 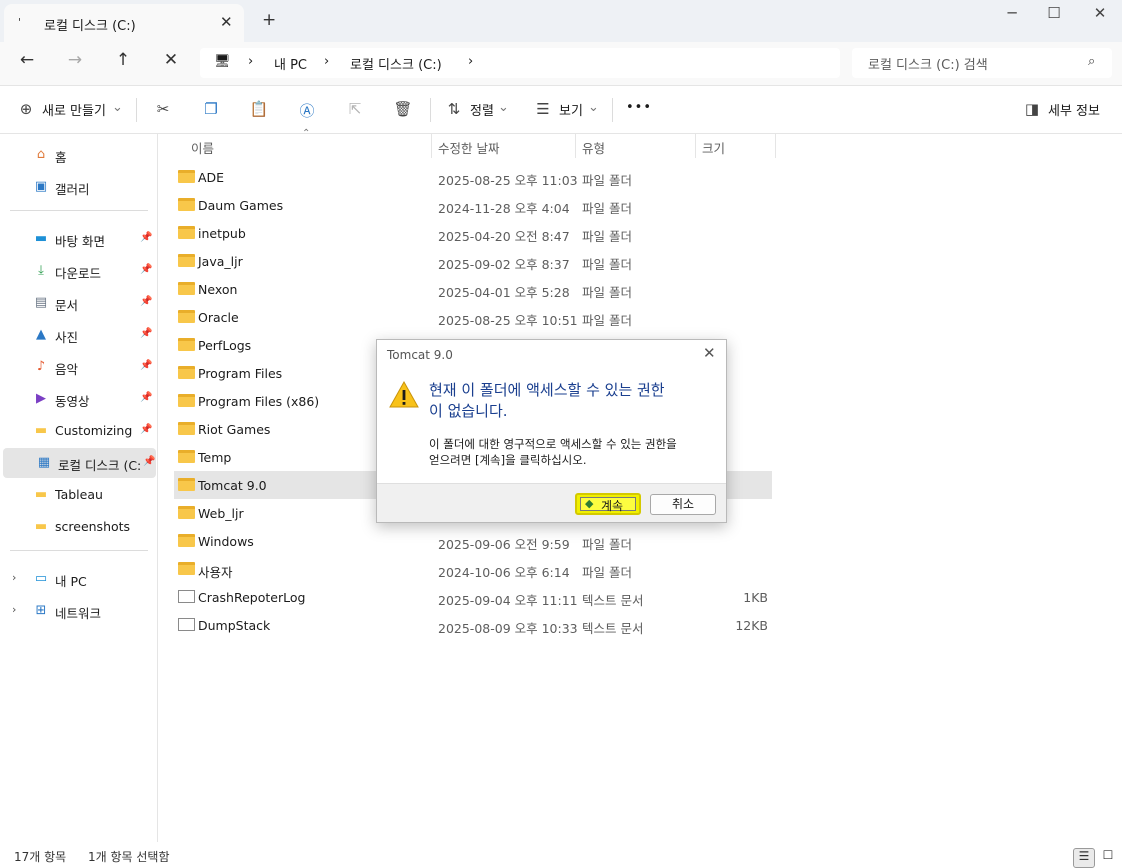 I want to click on file-date: 2025-08-25 오후 11:03, so click(x=508, y=180).